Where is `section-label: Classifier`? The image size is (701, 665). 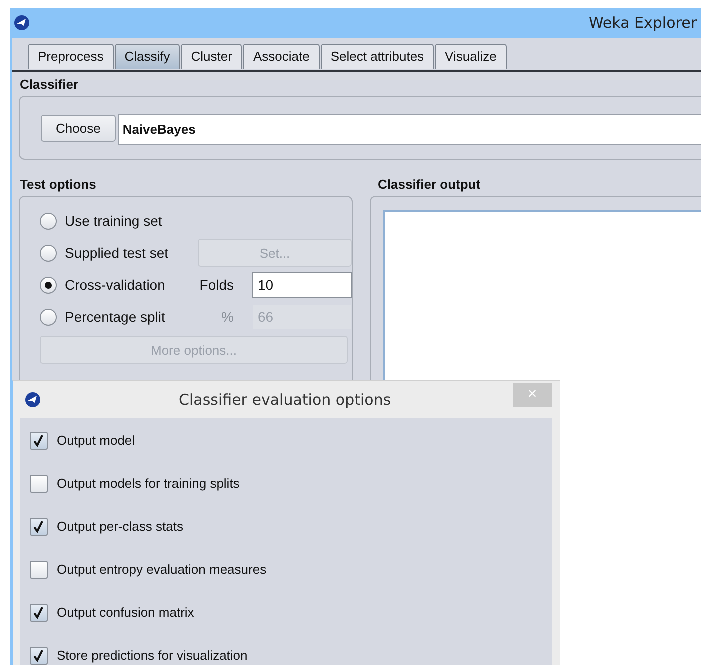
section-label: Classifier is located at coordinates (49, 85).